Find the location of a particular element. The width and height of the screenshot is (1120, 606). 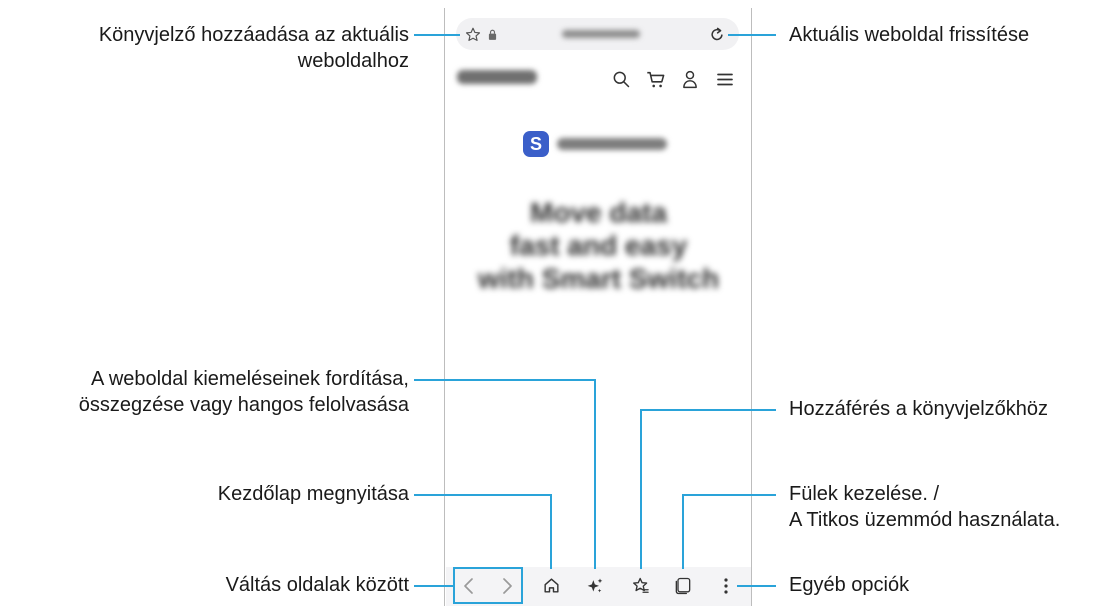

refresh-icon is located at coordinates (717, 34).